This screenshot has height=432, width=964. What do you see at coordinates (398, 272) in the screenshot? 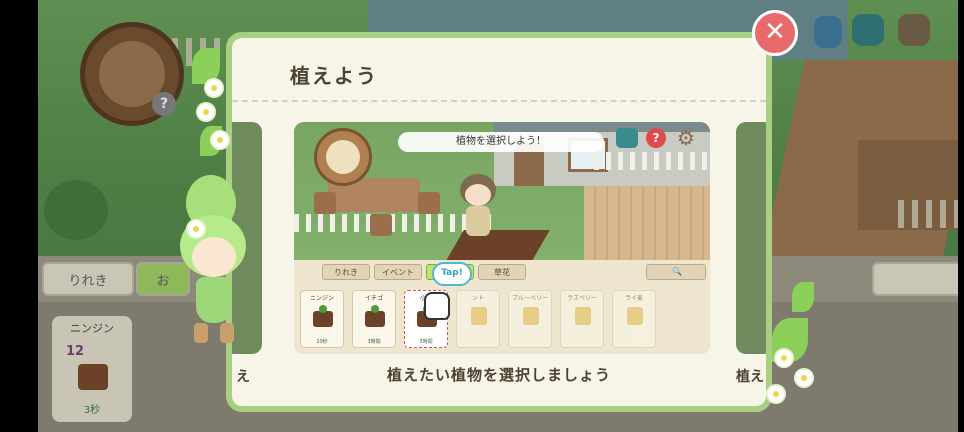
I see `tab-event: イベント` at bounding box center [398, 272].